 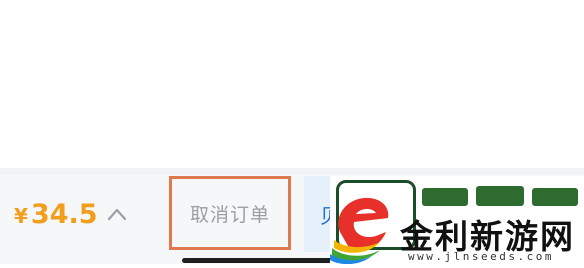 I want to click on watermark-green-text-icon, so click(x=500, y=196).